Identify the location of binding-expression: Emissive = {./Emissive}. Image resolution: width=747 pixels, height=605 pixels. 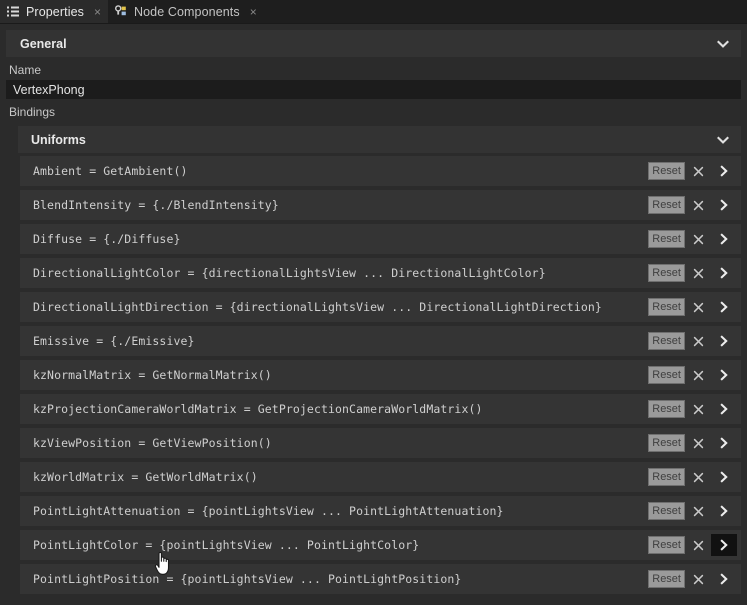
(114, 341).